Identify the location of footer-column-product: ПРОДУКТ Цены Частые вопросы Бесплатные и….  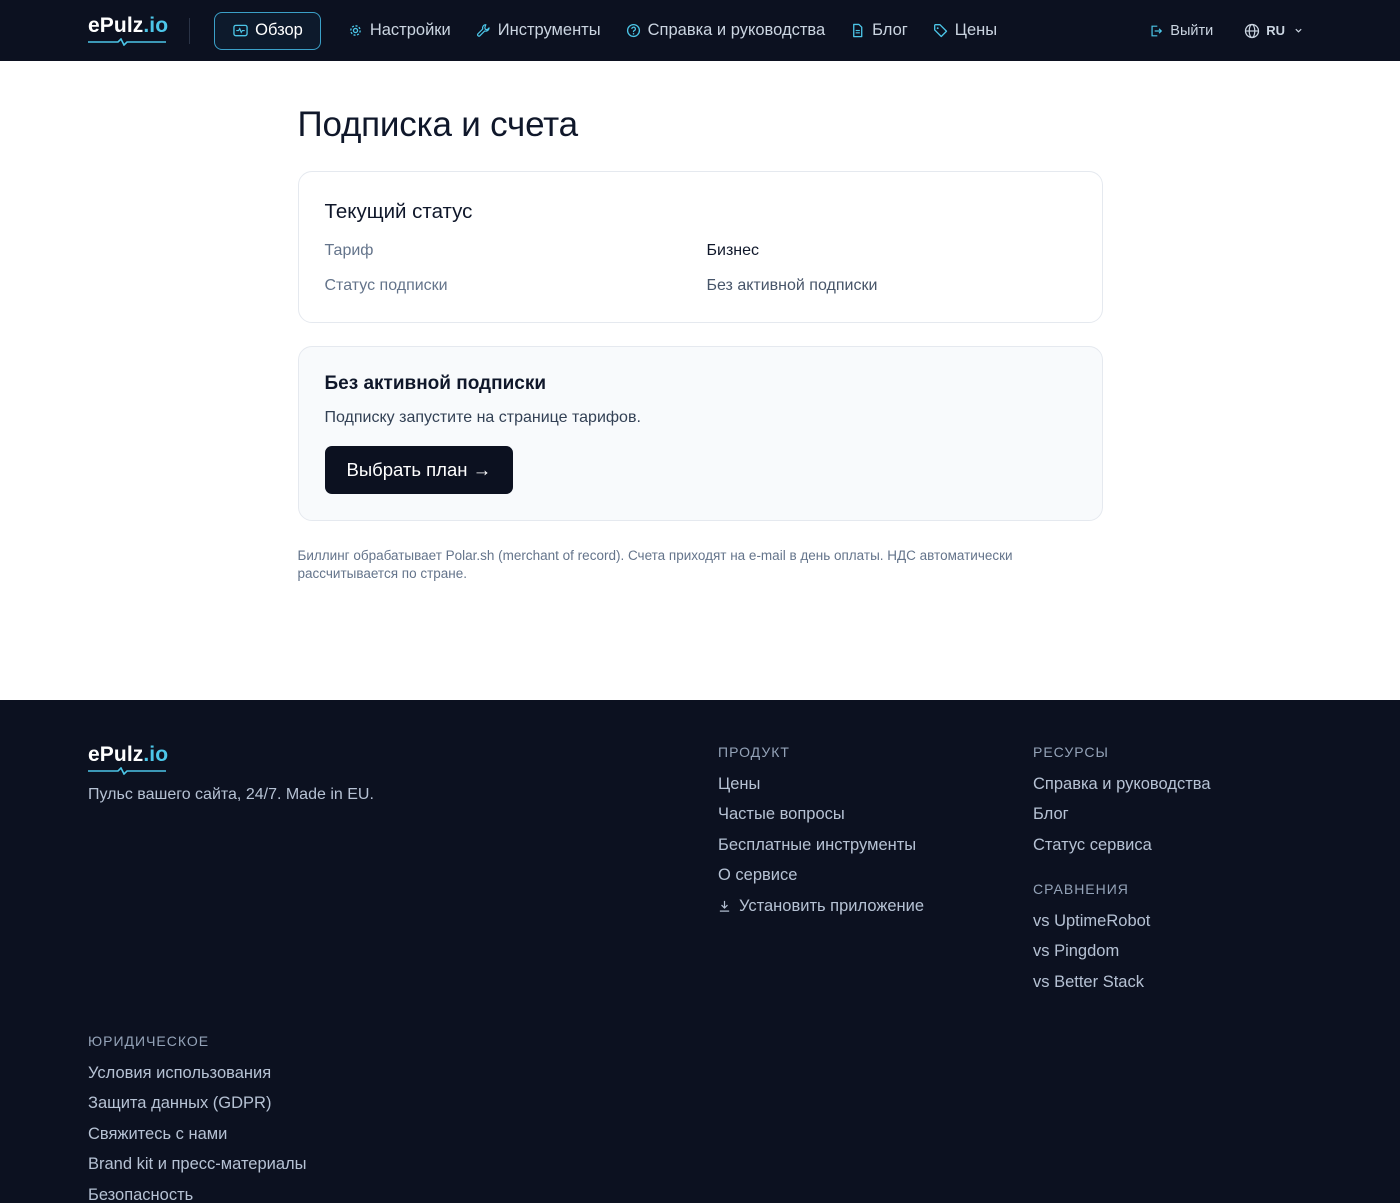
(821, 835).